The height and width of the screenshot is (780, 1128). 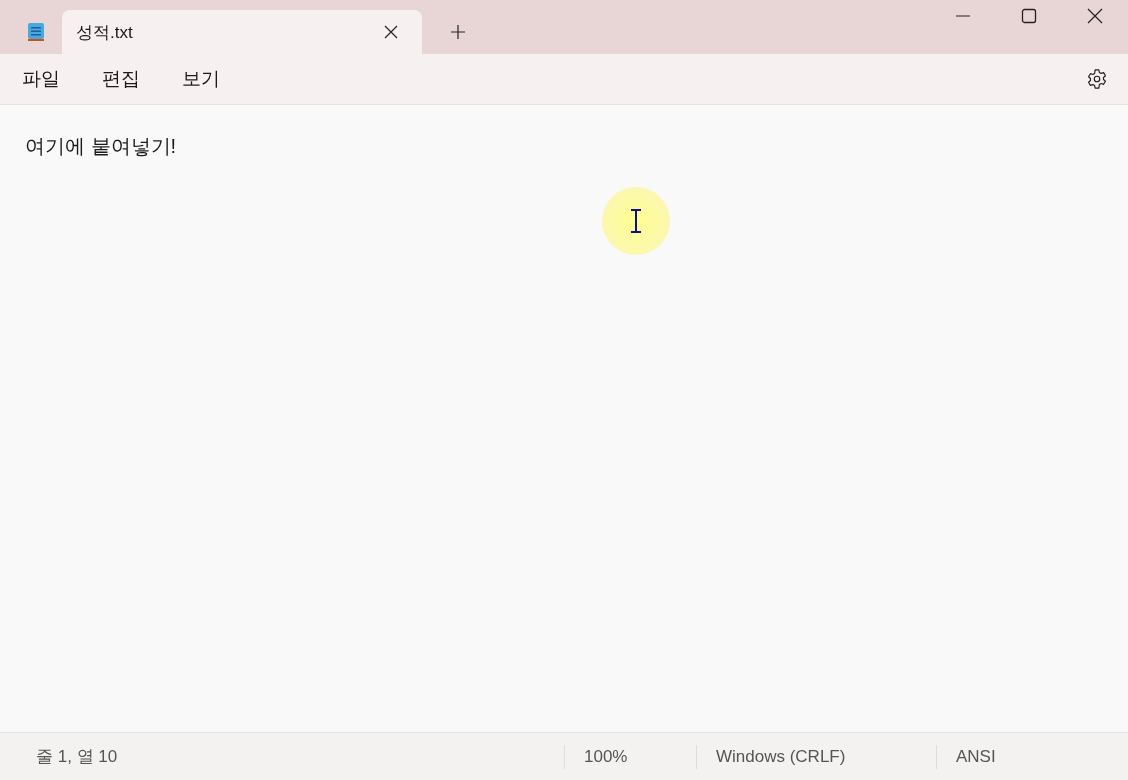 What do you see at coordinates (1097, 79) in the screenshot?
I see `settings-icon` at bounding box center [1097, 79].